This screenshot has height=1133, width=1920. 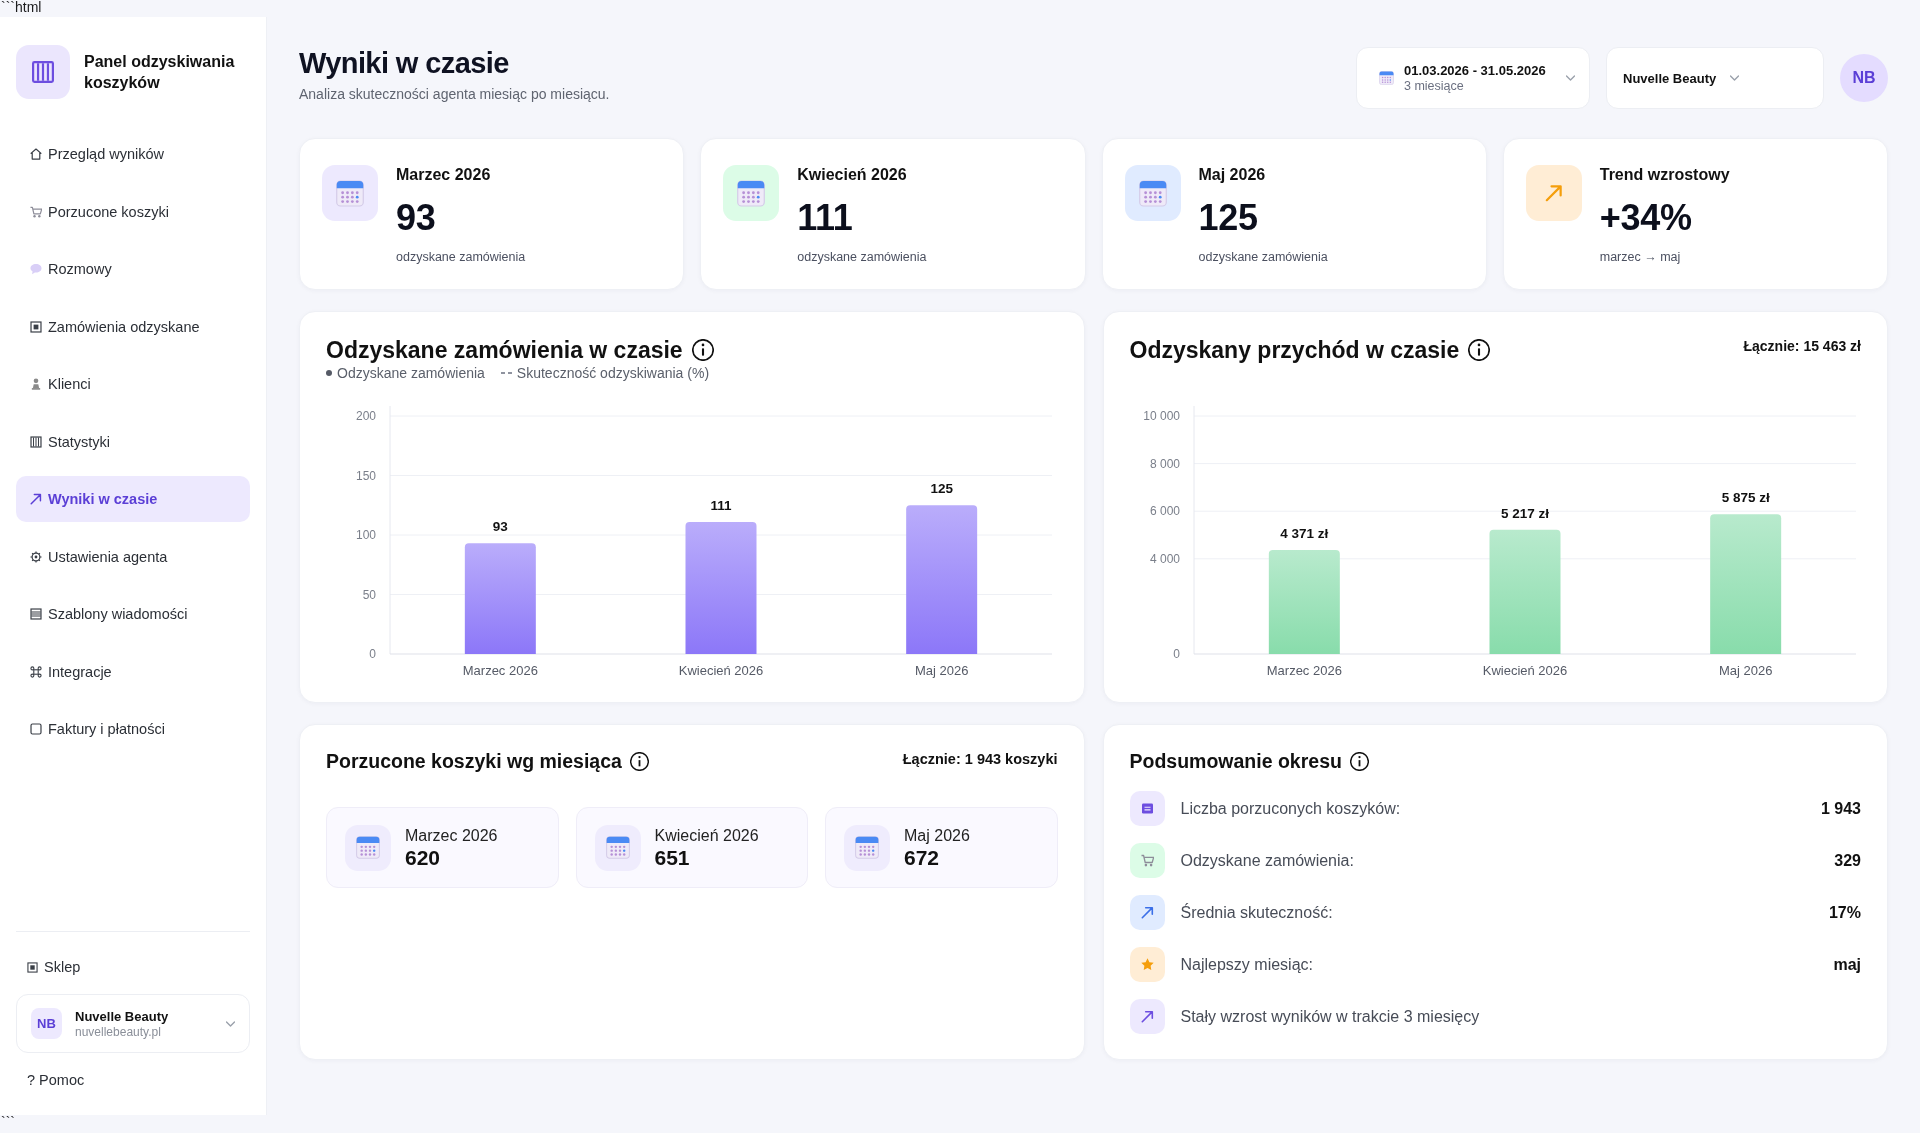 What do you see at coordinates (474, 761) in the screenshot?
I see `card-title: Porzucone koszyki wg miesiąca` at bounding box center [474, 761].